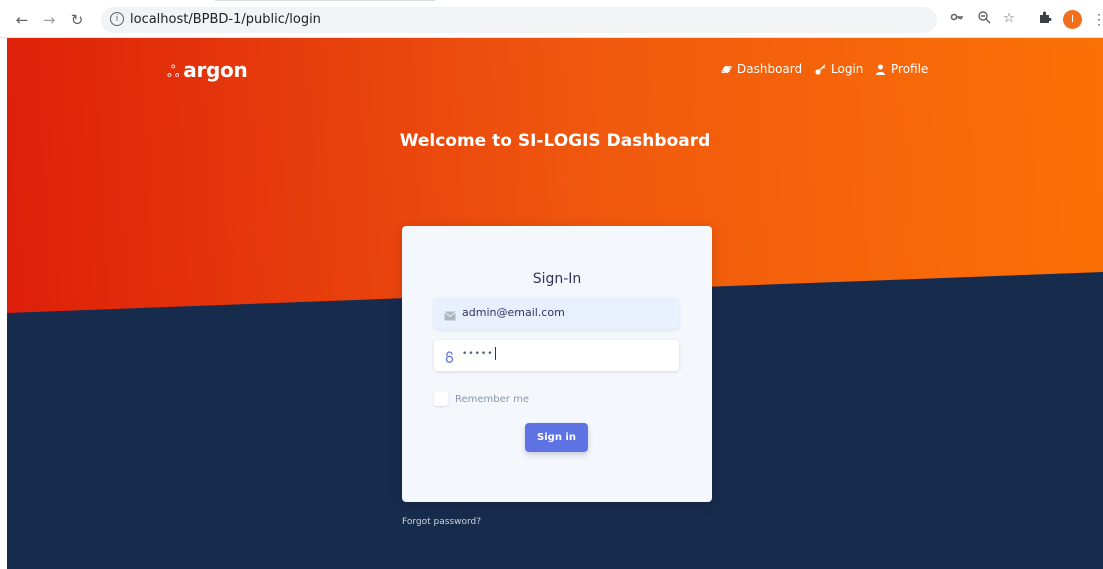  What do you see at coordinates (479, 353) in the screenshot?
I see `password-value: •••••` at bounding box center [479, 353].